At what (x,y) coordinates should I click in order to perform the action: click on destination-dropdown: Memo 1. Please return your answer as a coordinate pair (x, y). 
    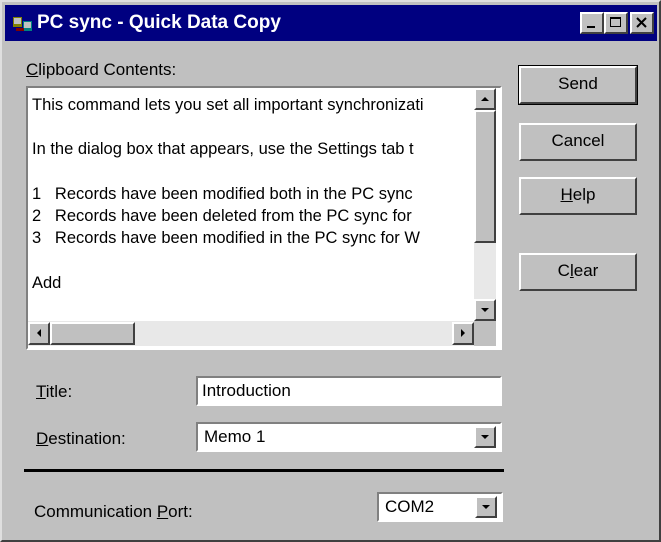
    Looking at the image, I should click on (349, 437).